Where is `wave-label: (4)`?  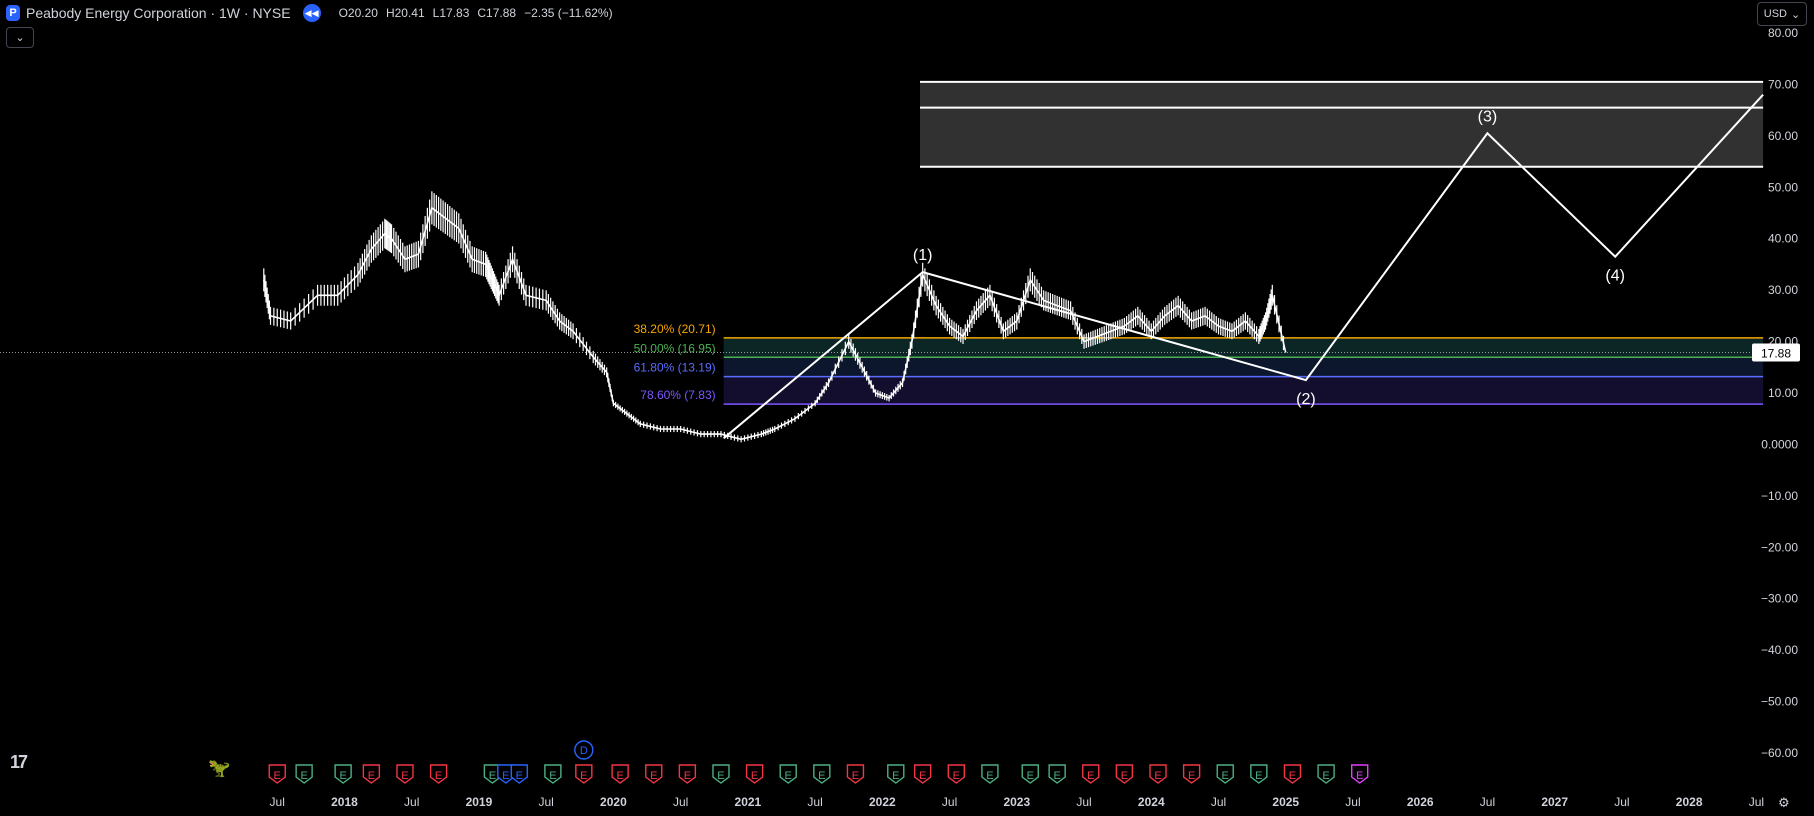 wave-label: (4) is located at coordinates (1615, 276).